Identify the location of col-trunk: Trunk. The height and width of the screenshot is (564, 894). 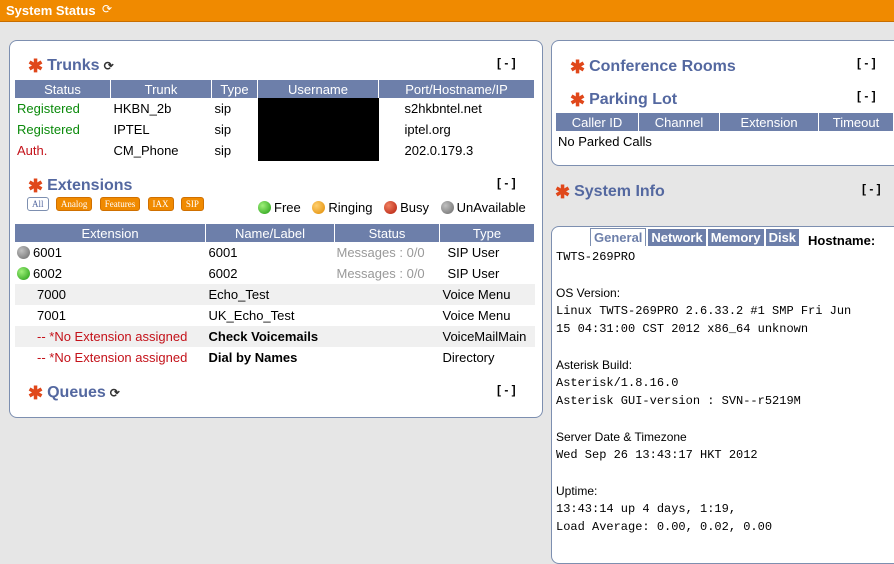
(161, 89).